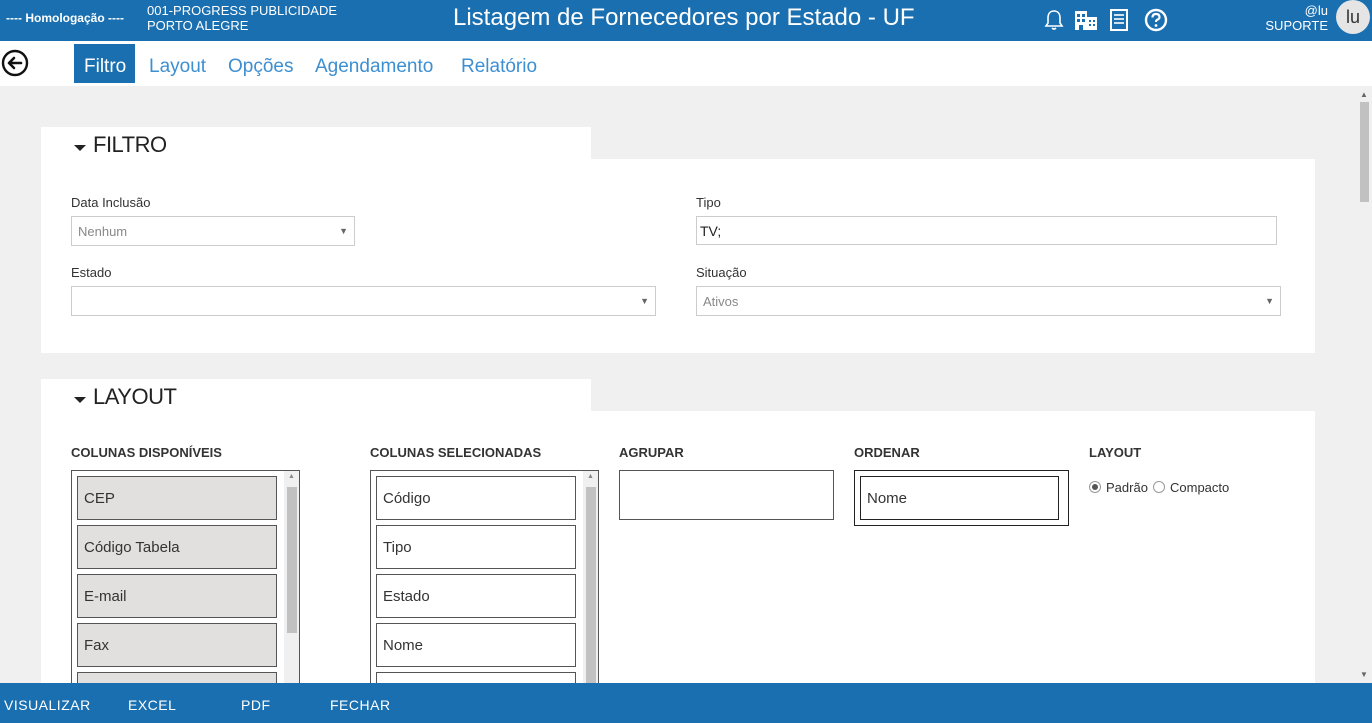 This screenshot has width=1372, height=723. Describe the element at coordinates (1364, 674) in the screenshot. I see `scroll-down-icon: ▼` at that location.